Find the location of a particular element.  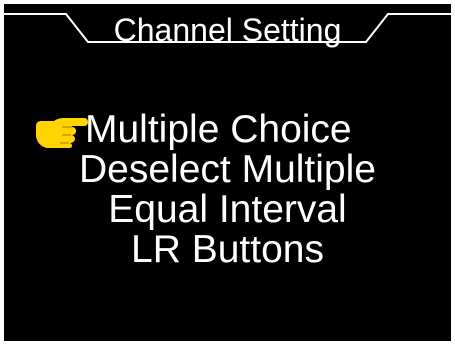

menu-item-label: Equal Interval is located at coordinates (227, 209).